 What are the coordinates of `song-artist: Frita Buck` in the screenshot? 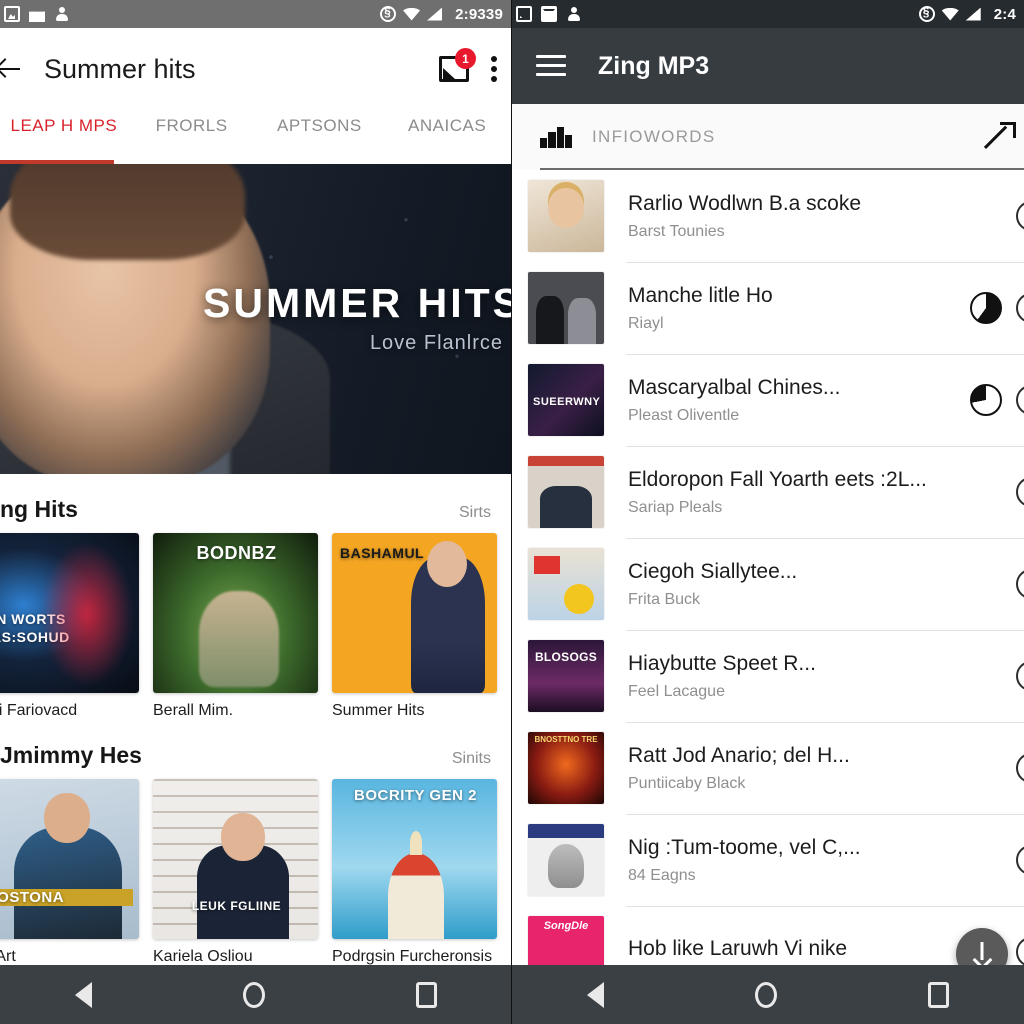 It's located at (664, 599).